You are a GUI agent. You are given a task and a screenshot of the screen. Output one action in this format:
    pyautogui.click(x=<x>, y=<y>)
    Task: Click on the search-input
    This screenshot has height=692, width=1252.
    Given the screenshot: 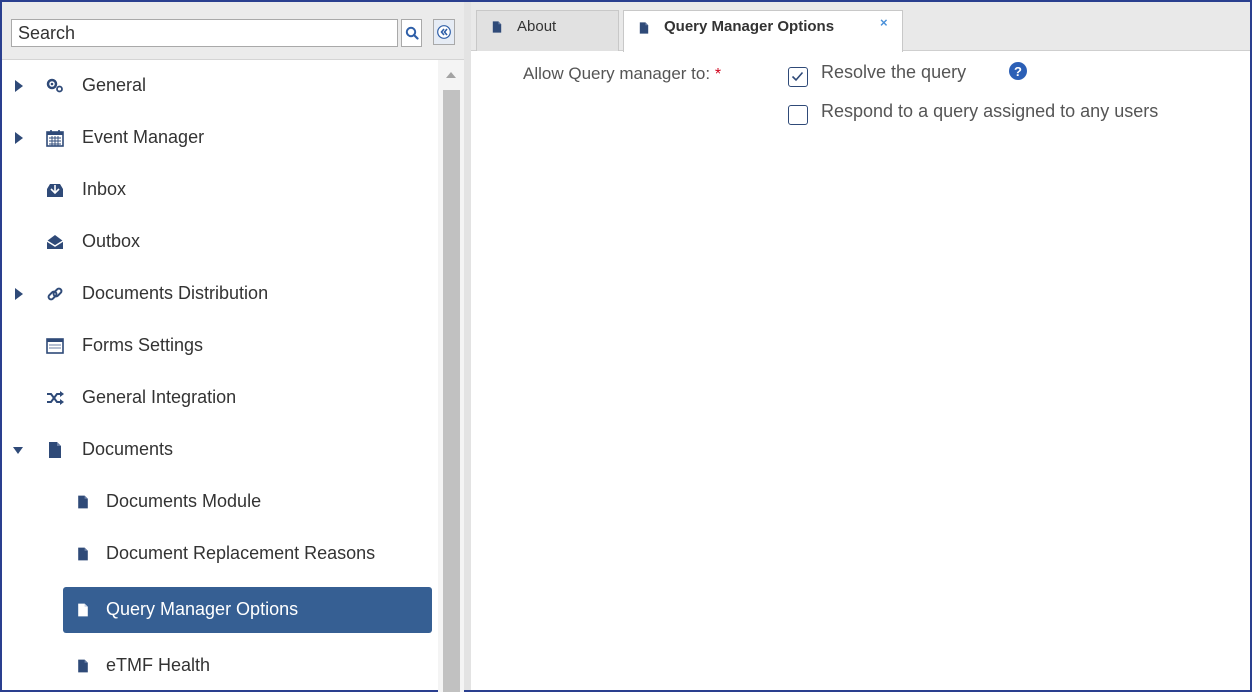 What is the action you would take?
    pyautogui.click(x=204, y=33)
    